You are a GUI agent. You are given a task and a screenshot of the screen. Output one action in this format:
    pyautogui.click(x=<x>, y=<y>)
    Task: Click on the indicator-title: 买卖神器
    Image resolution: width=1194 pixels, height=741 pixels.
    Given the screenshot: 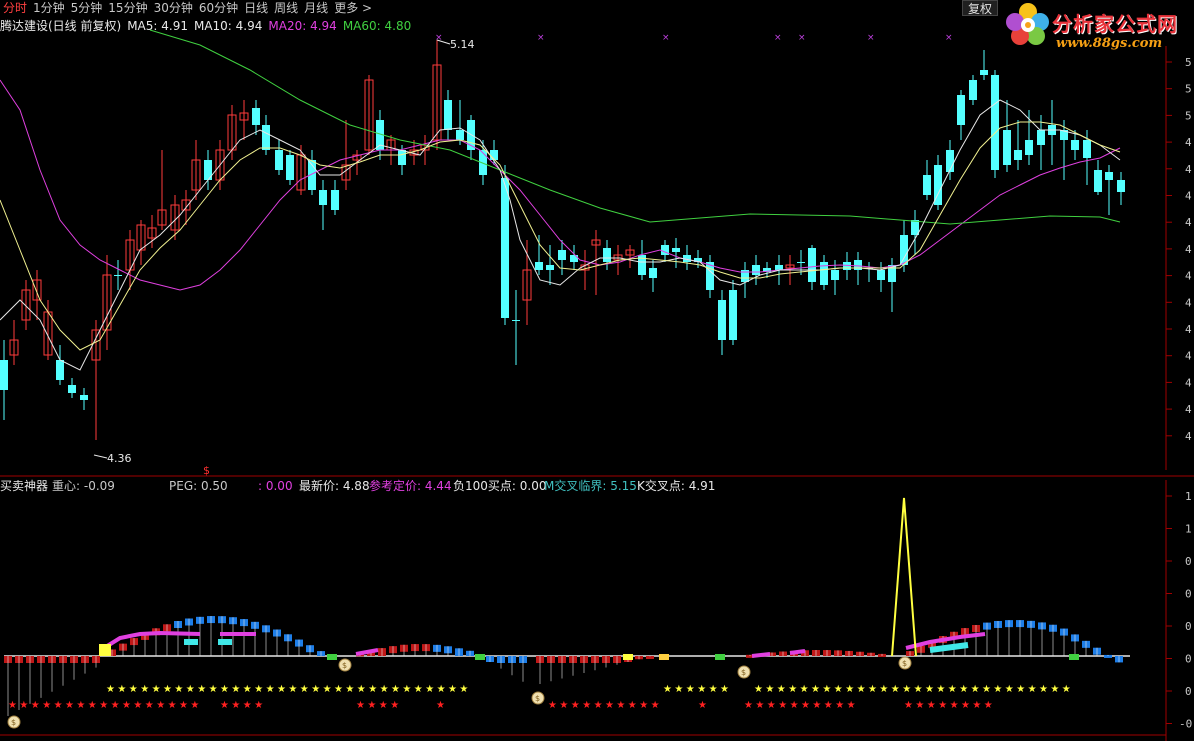 What is the action you would take?
    pyautogui.click(x=24, y=486)
    